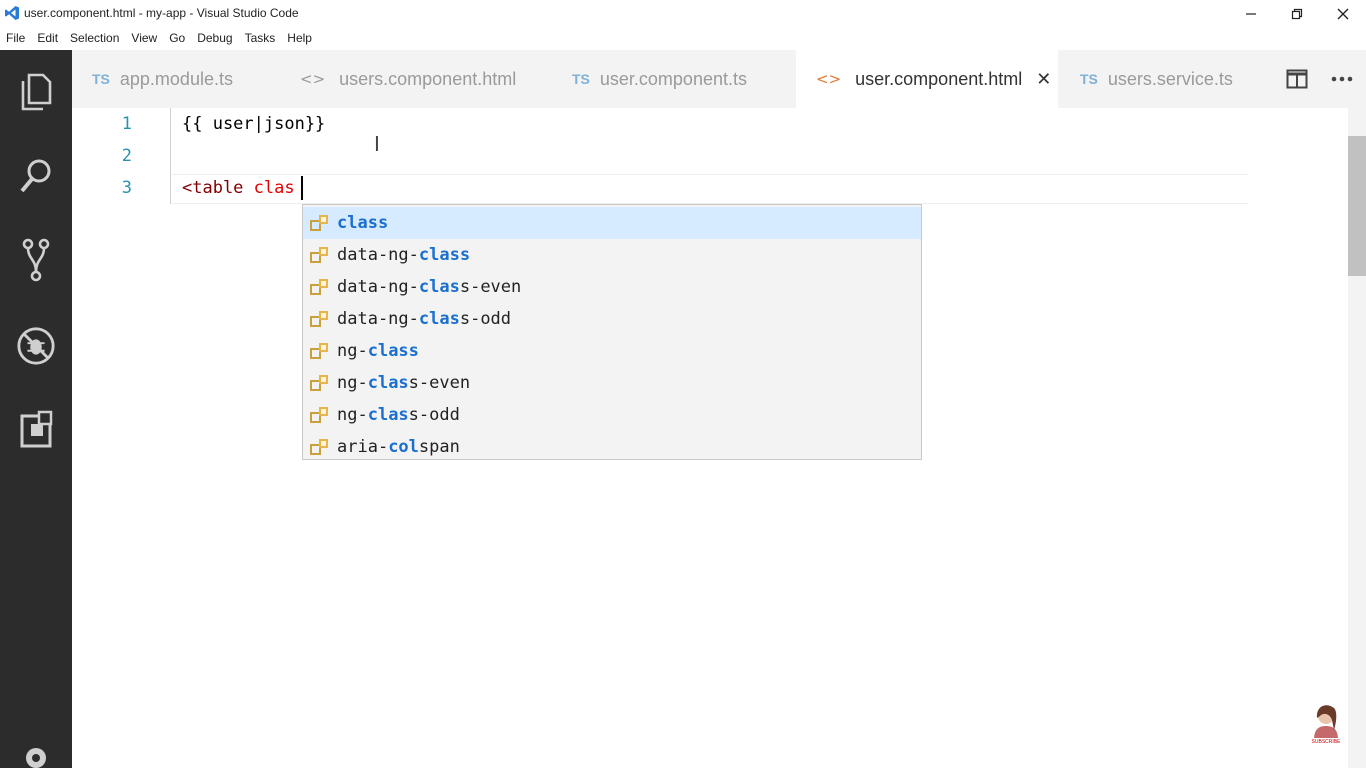 The height and width of the screenshot is (768, 1366). I want to click on source-control-icon, so click(36, 260).